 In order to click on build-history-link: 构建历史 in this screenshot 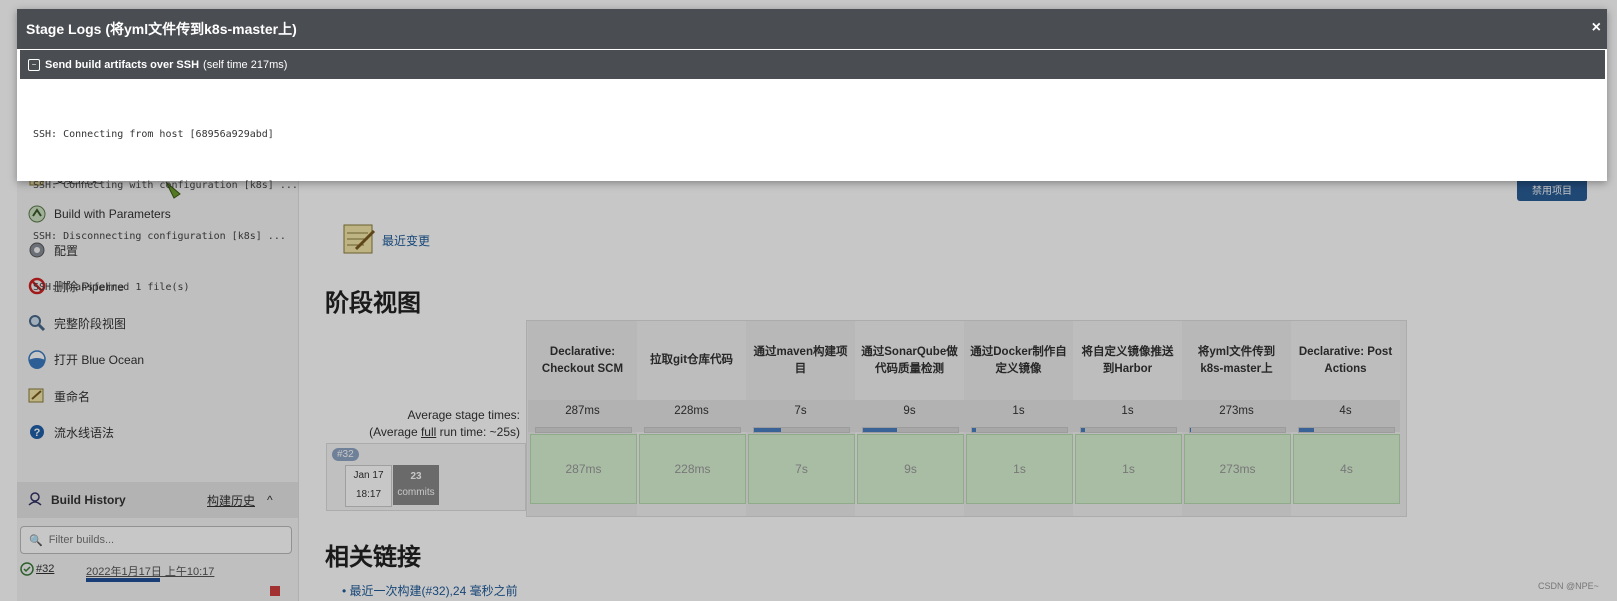, I will do `click(231, 500)`.